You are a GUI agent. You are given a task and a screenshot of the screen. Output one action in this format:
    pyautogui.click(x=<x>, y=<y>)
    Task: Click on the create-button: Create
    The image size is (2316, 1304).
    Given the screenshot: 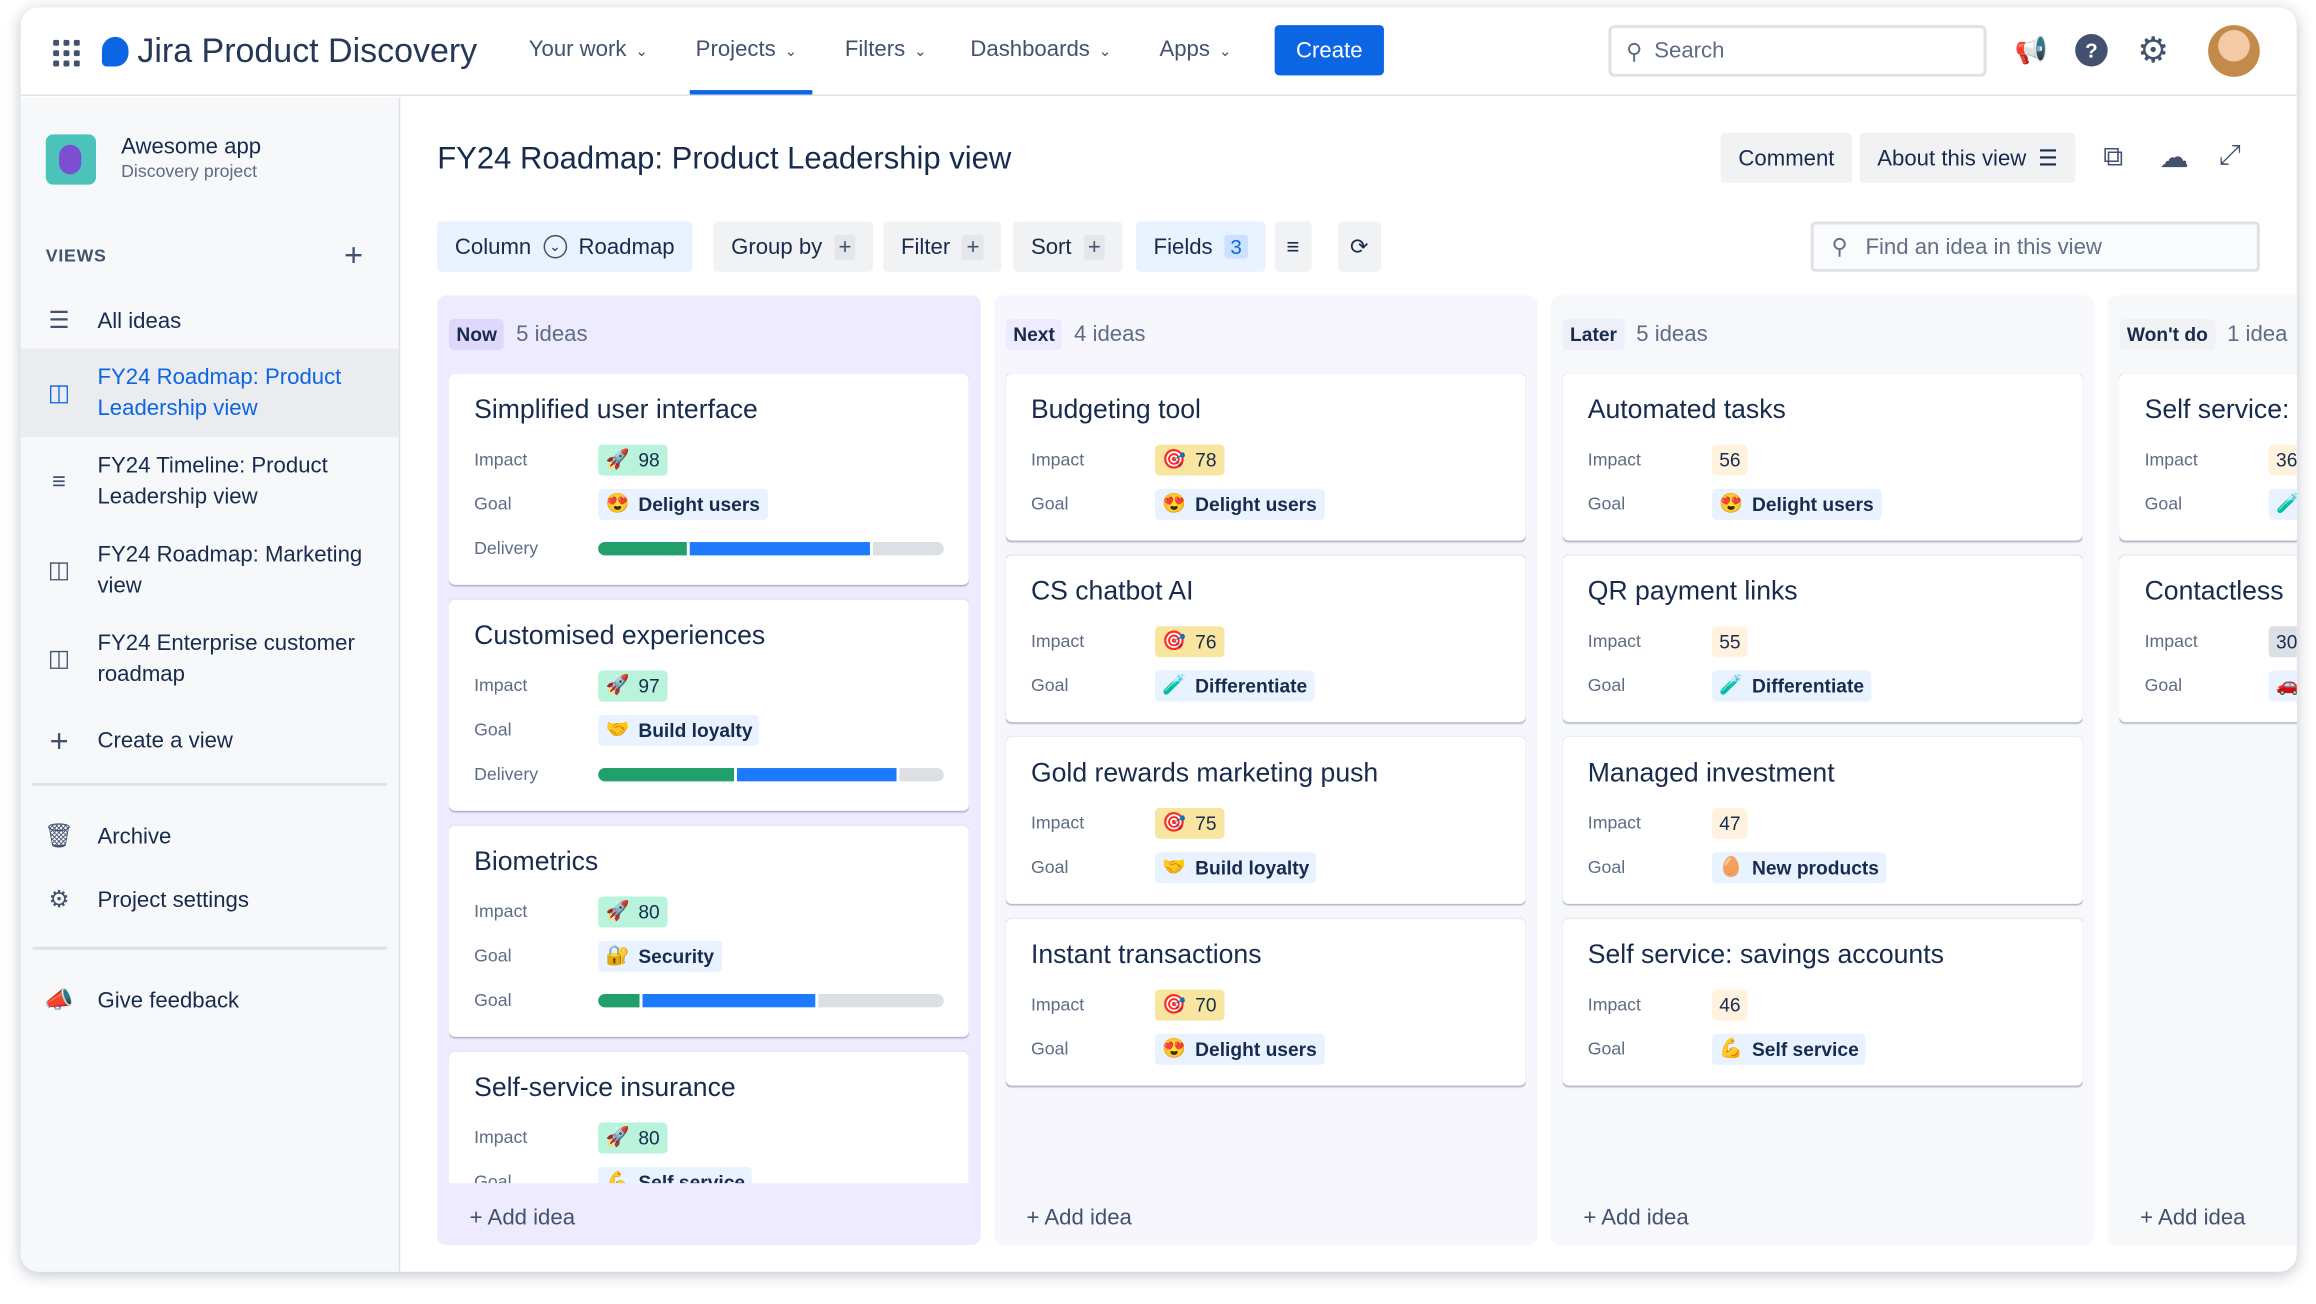 What is the action you would take?
    pyautogui.click(x=1329, y=50)
    